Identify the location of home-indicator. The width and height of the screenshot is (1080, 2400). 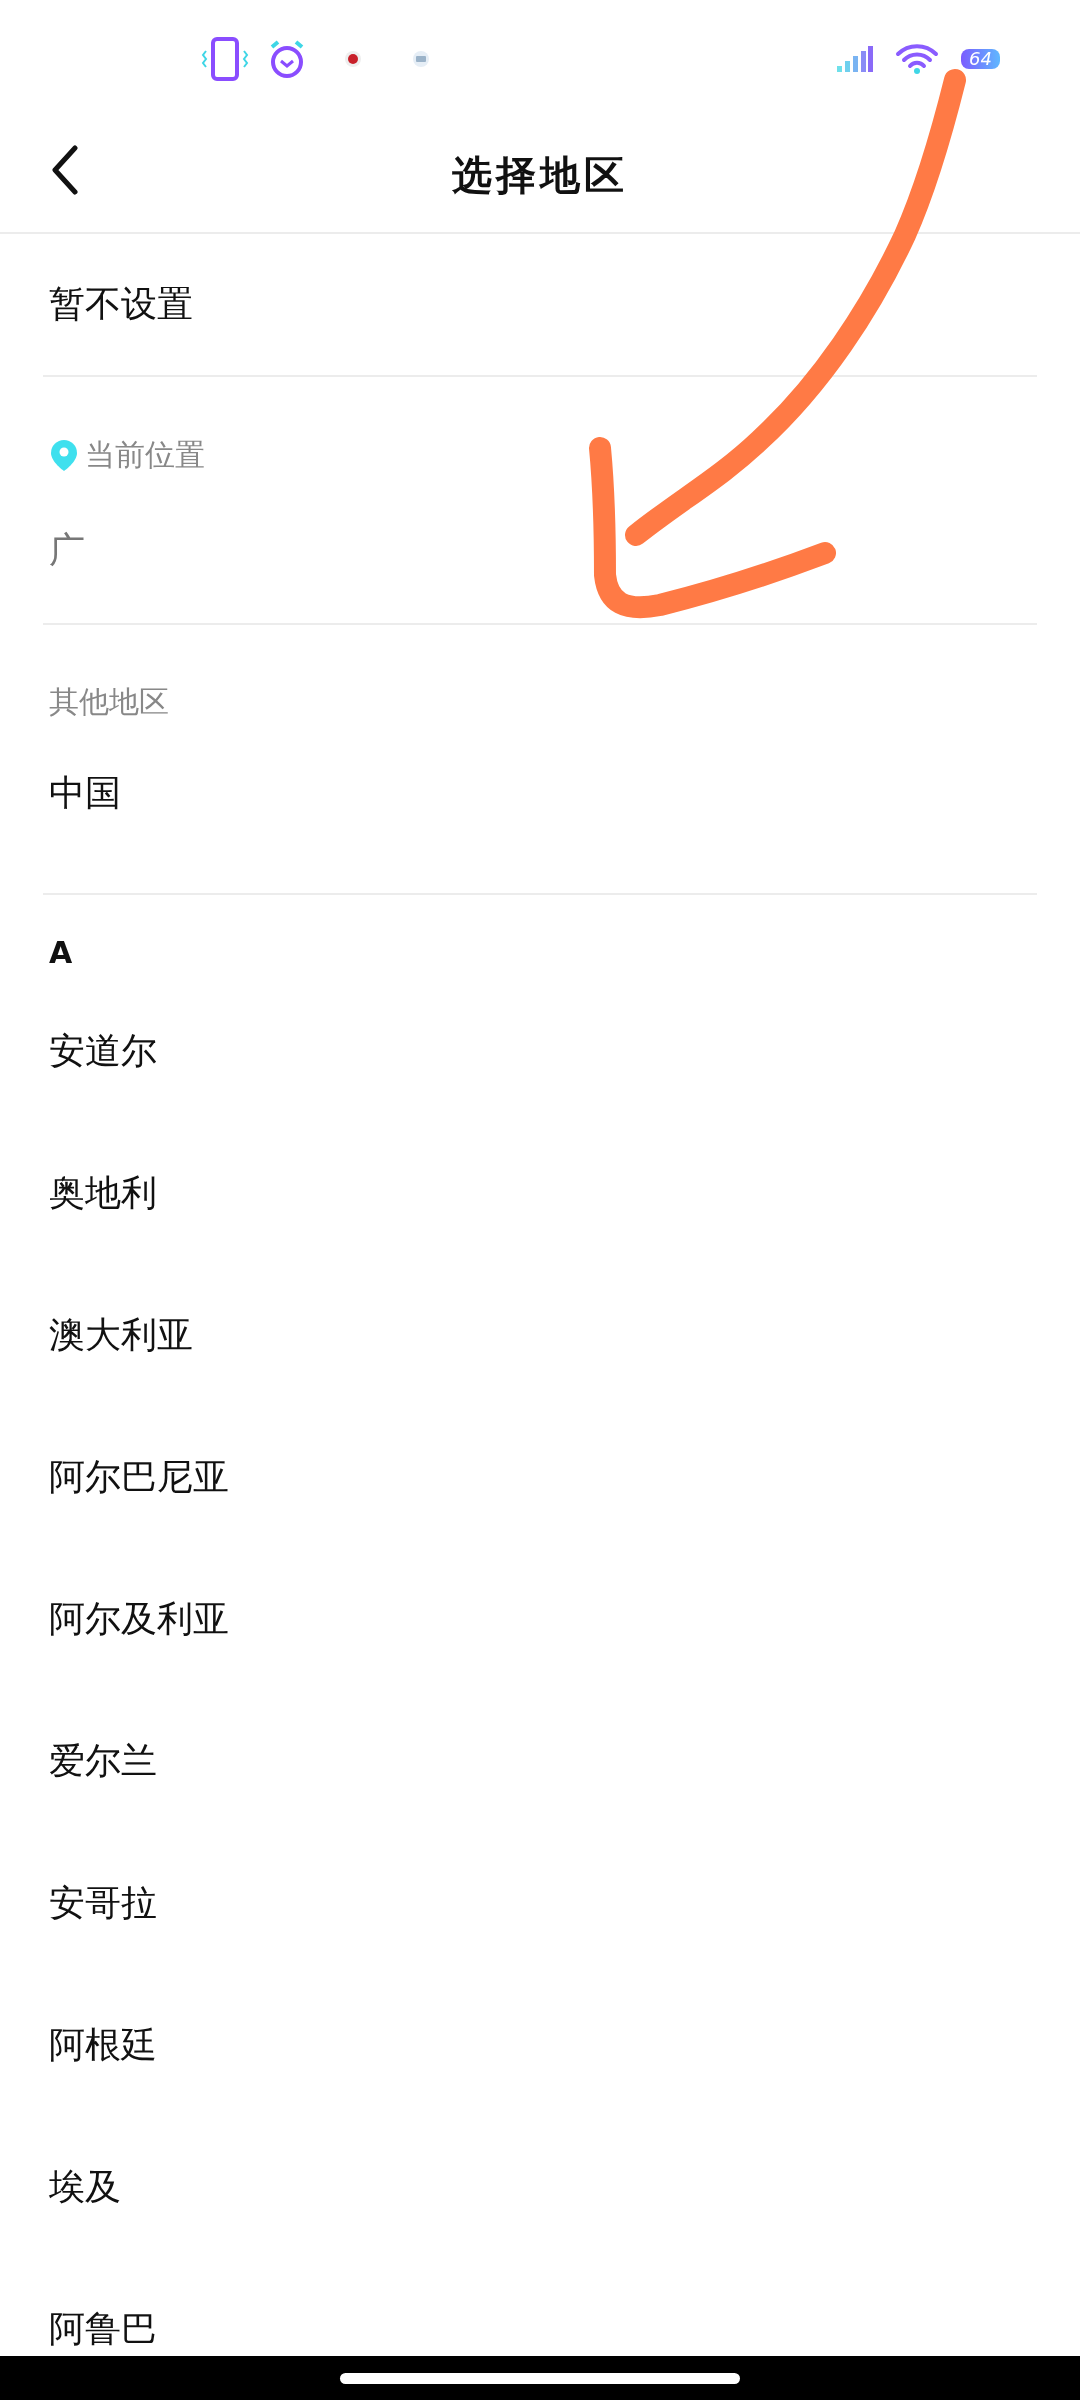
(540, 2378).